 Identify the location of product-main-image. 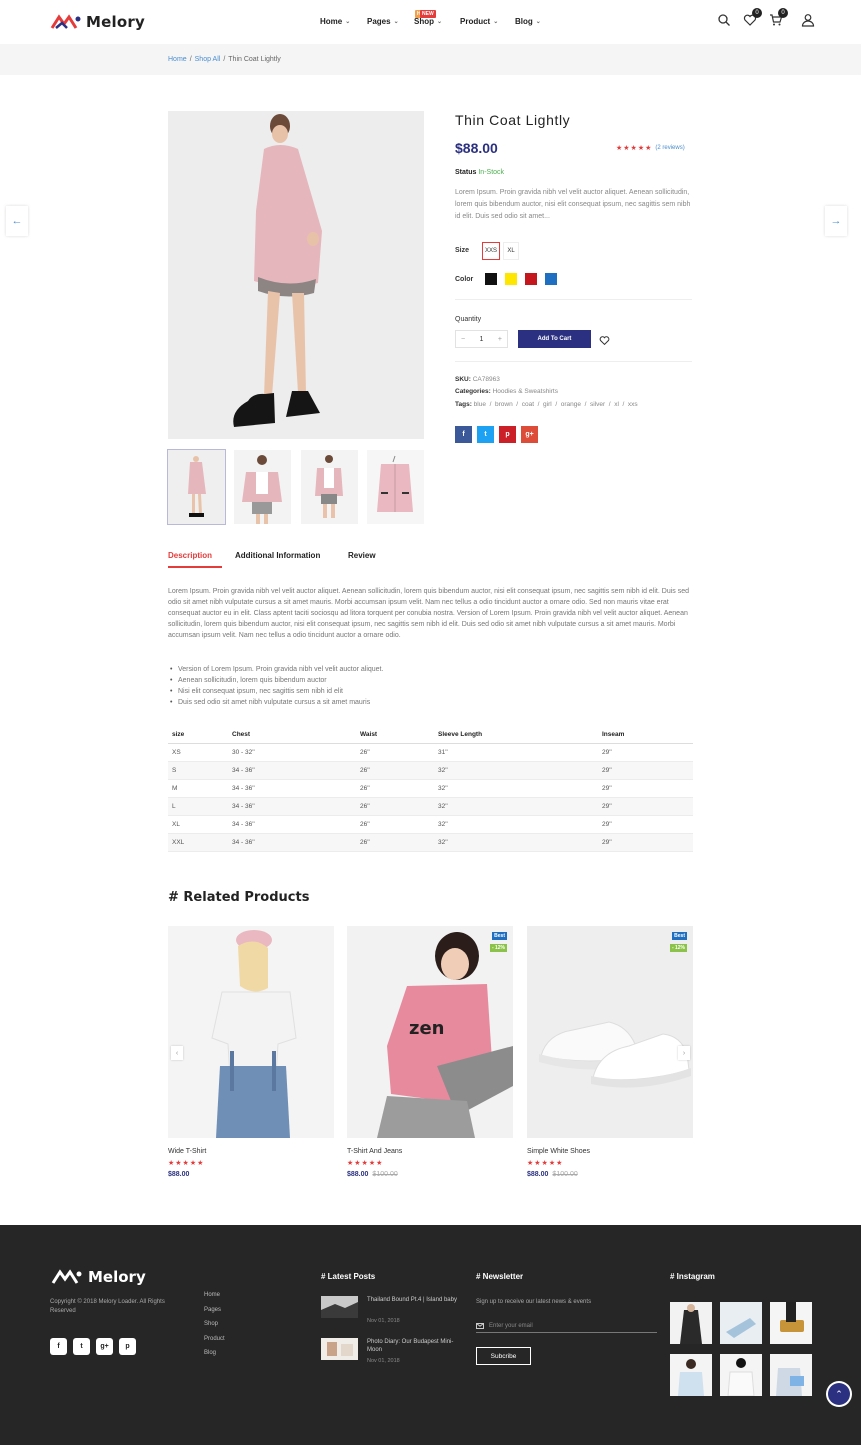
(296, 275).